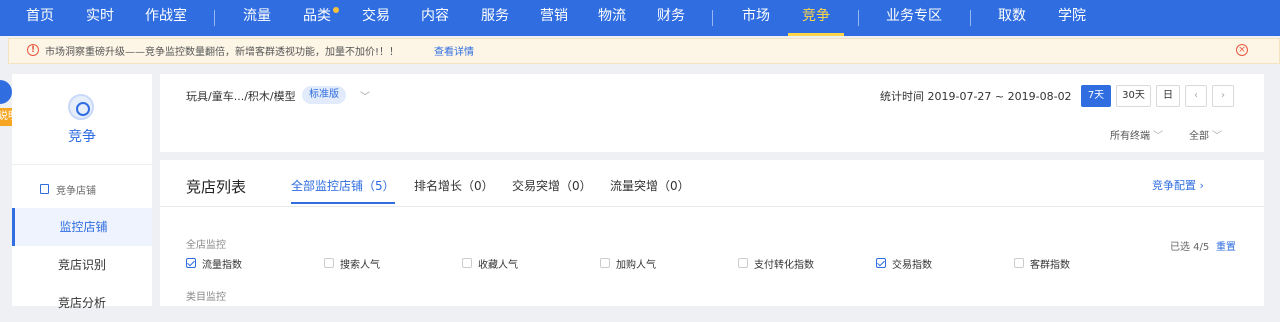 The height and width of the screenshot is (322, 1280). I want to click on range-day-button: 日, so click(1168, 96).